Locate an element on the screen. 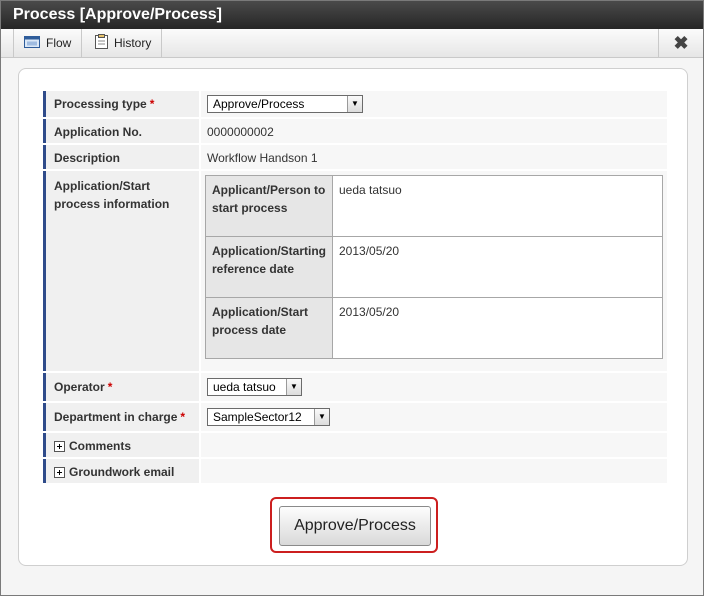 This screenshot has height=596, width=704. operator-row: Operator * ueda tatsuo ▼ is located at coordinates (355, 387).